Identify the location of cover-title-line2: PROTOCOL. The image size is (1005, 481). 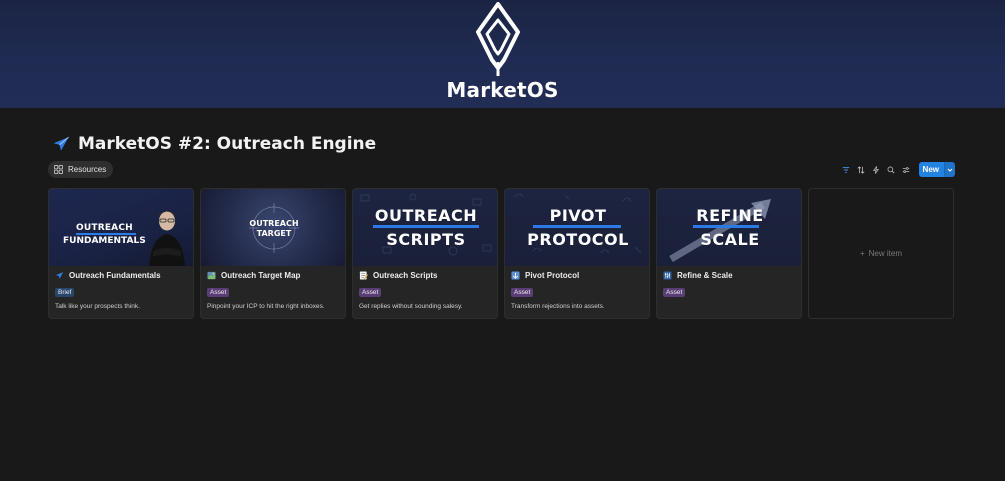
(578, 239).